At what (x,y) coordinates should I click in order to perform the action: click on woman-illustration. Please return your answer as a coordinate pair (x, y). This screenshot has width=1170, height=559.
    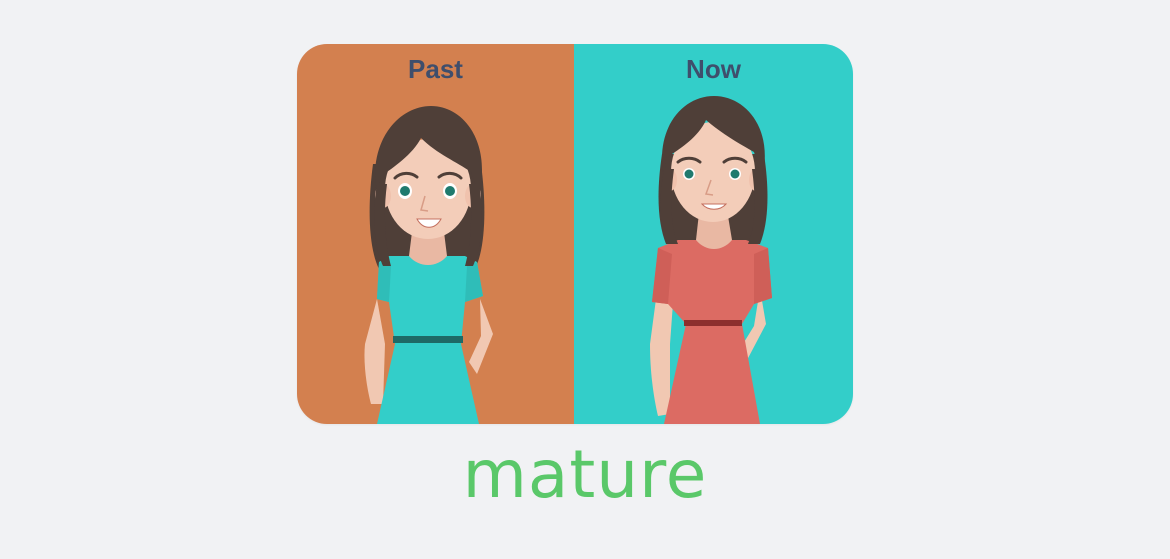
    Looking at the image, I should click on (711, 260).